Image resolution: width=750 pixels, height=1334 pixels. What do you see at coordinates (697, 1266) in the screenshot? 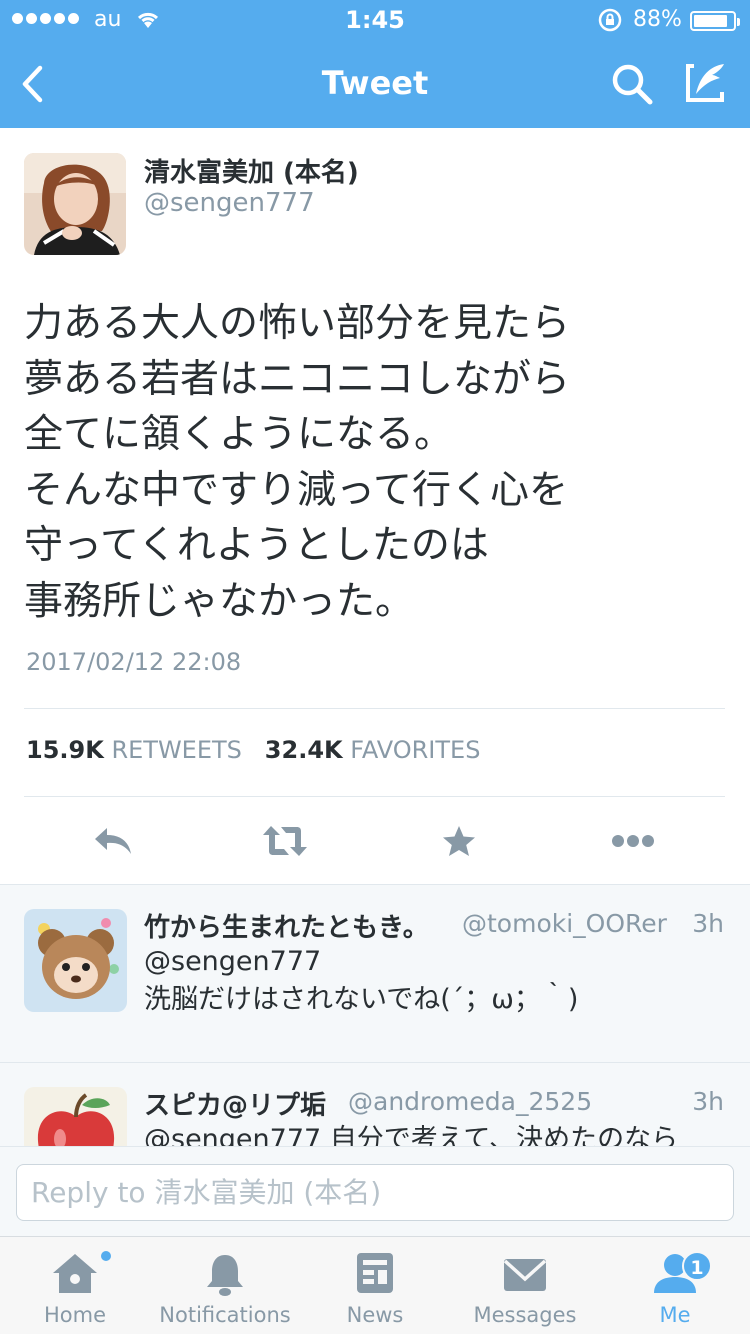
I see `me-notification-badge: 1` at bounding box center [697, 1266].